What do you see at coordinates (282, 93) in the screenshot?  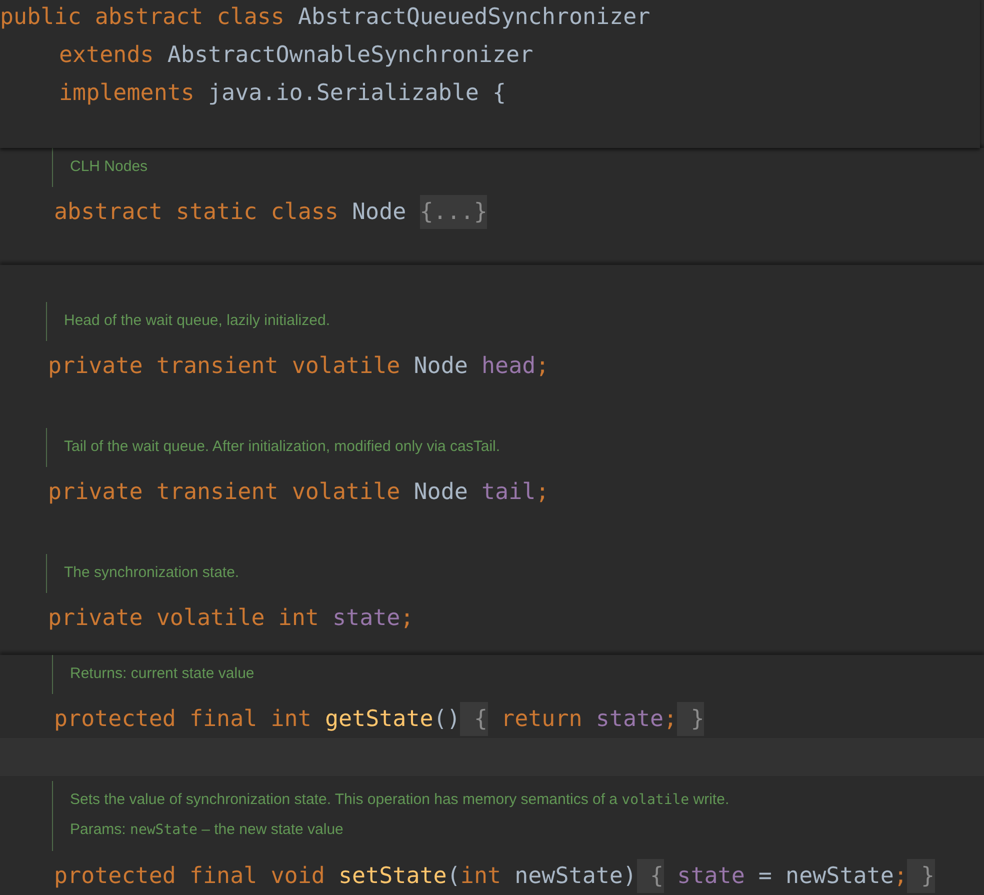 I see `code-line: implements java.io.Serializable {` at bounding box center [282, 93].